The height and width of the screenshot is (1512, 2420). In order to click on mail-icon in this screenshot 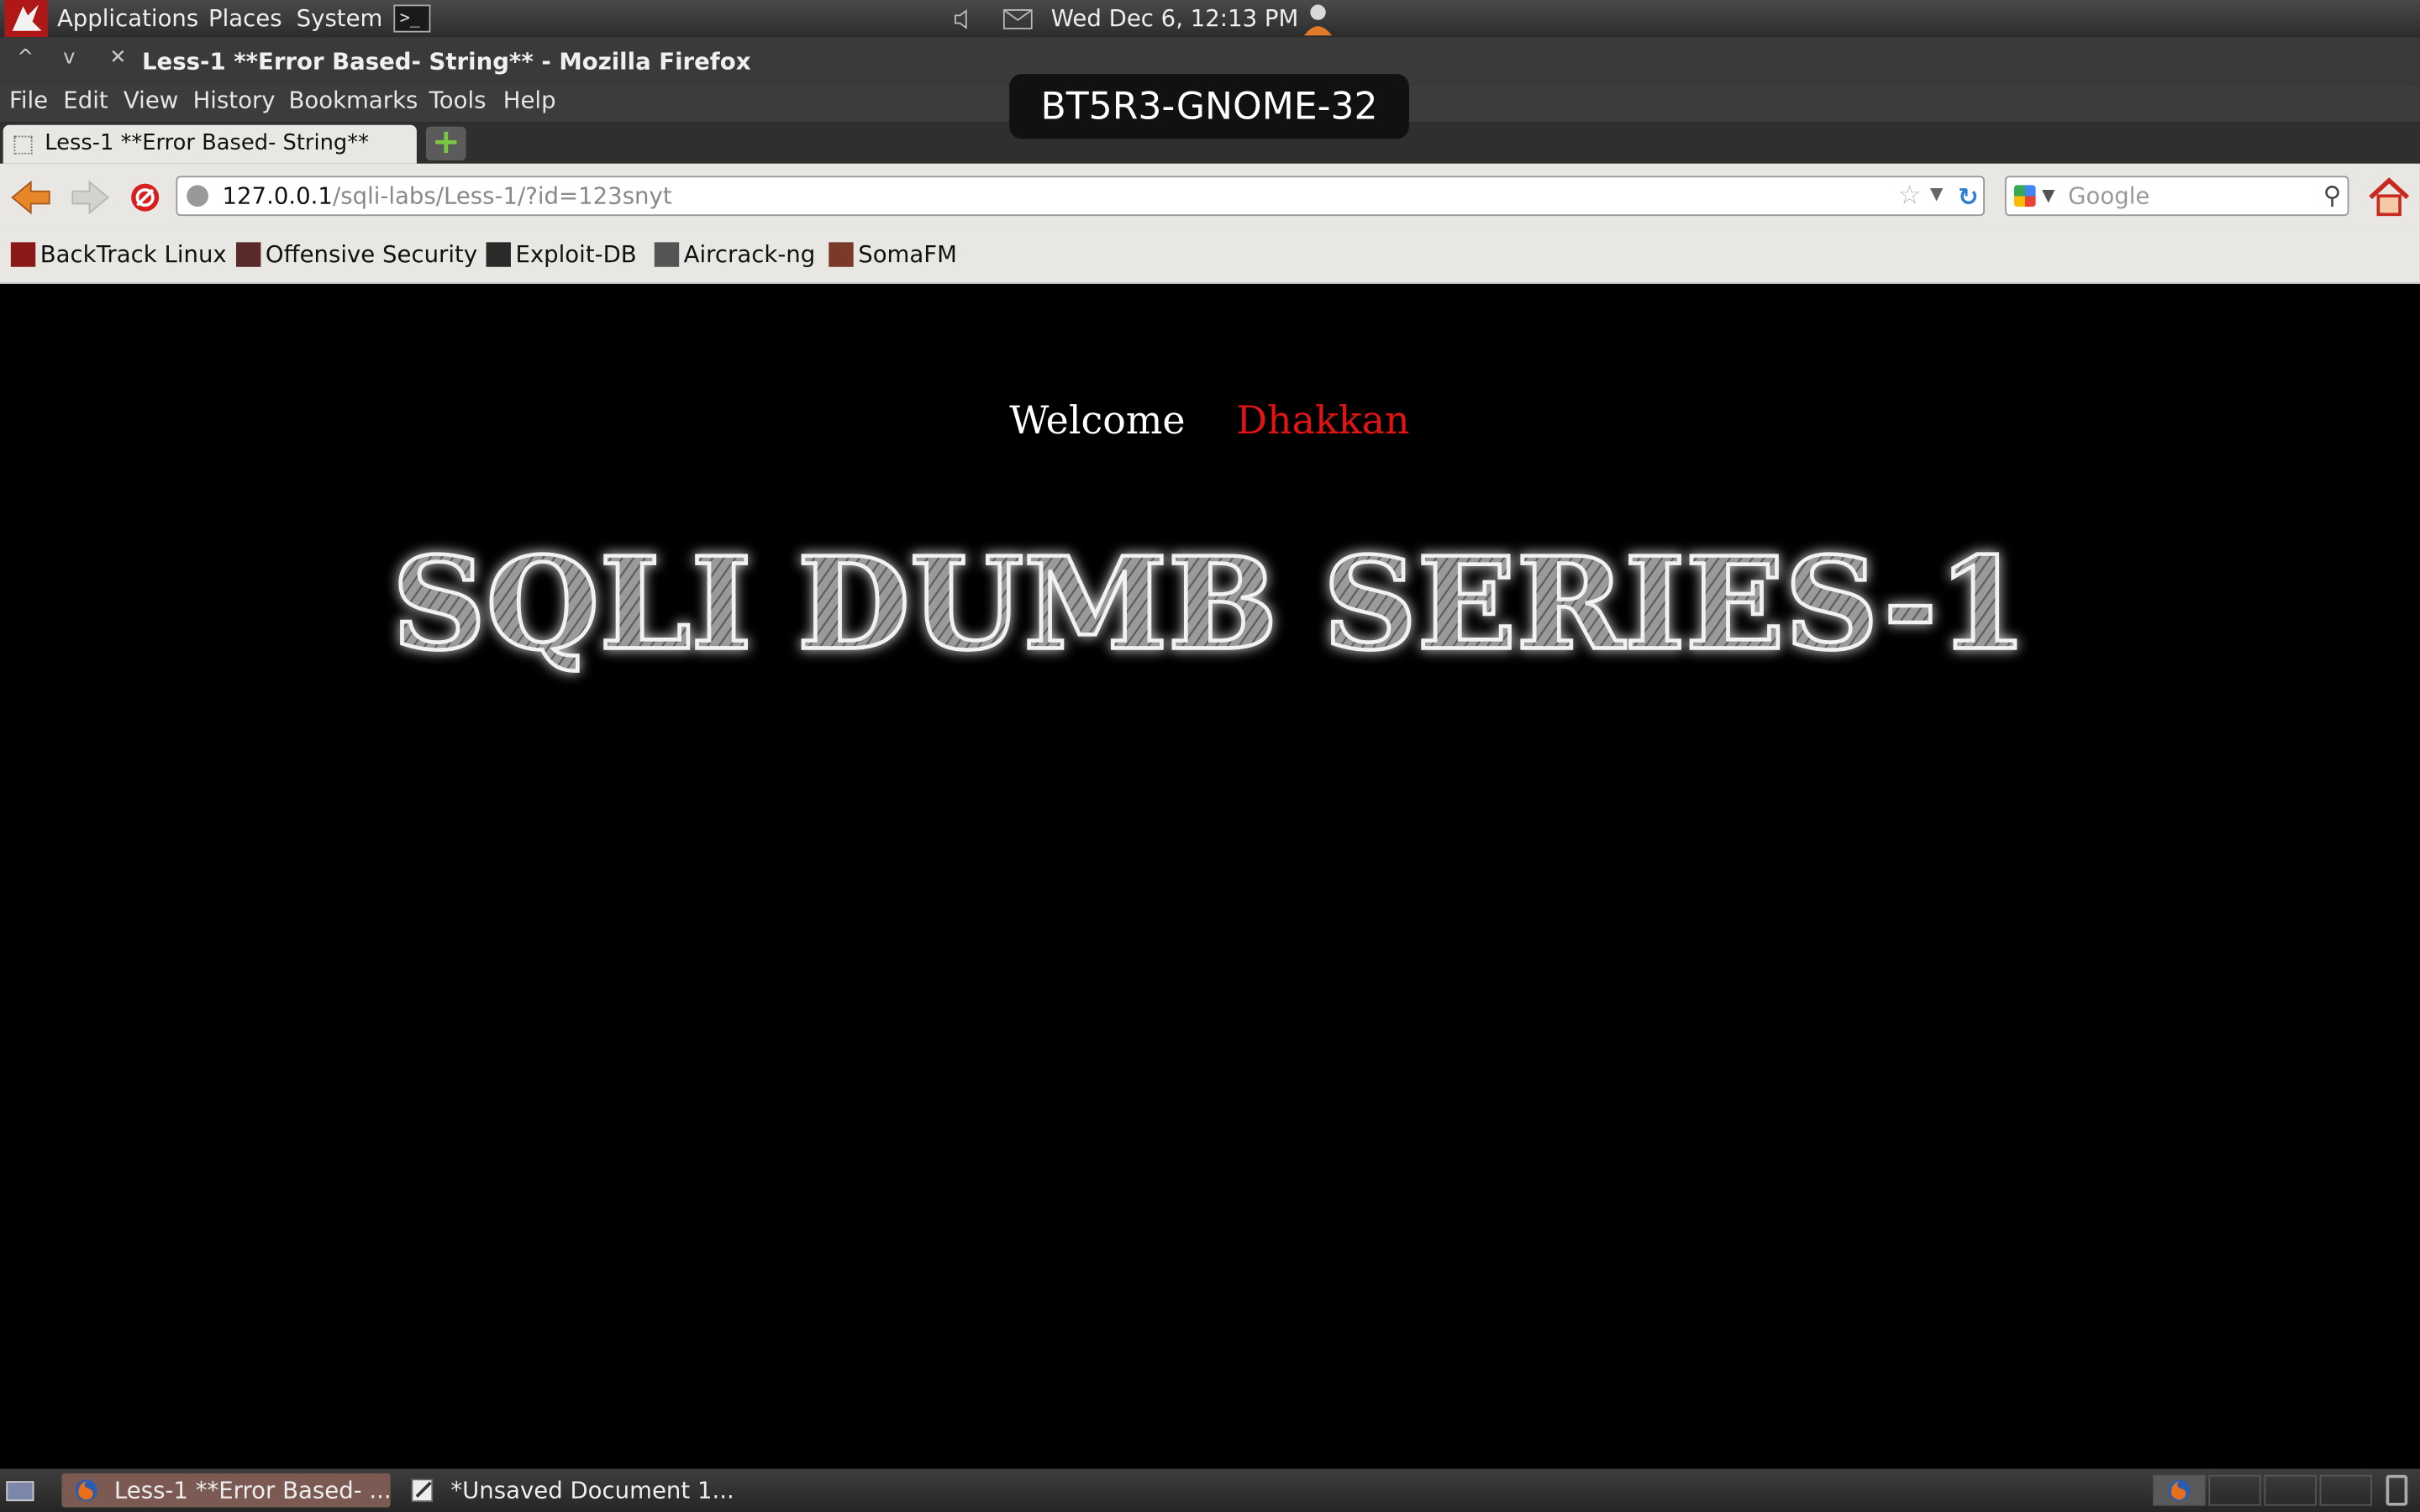, I will do `click(1018, 19)`.